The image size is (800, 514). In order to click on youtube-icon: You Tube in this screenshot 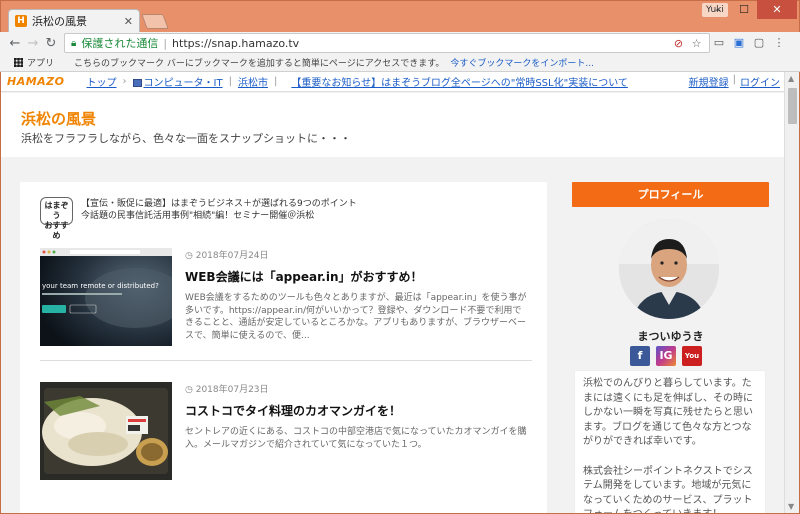, I will do `click(692, 363)`.